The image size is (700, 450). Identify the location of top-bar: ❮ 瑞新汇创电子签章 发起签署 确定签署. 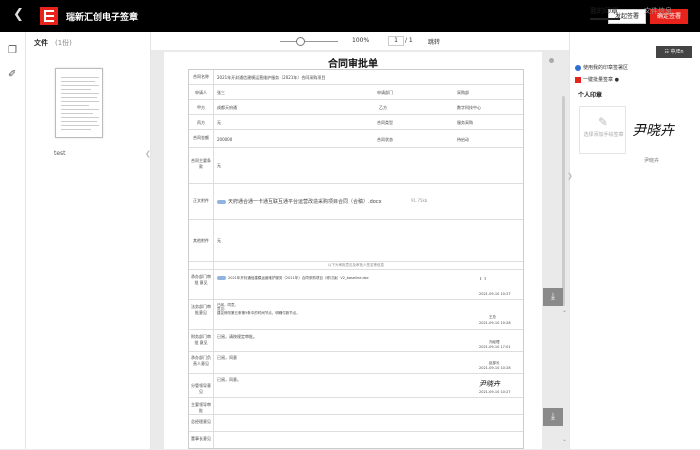
(350, 16).